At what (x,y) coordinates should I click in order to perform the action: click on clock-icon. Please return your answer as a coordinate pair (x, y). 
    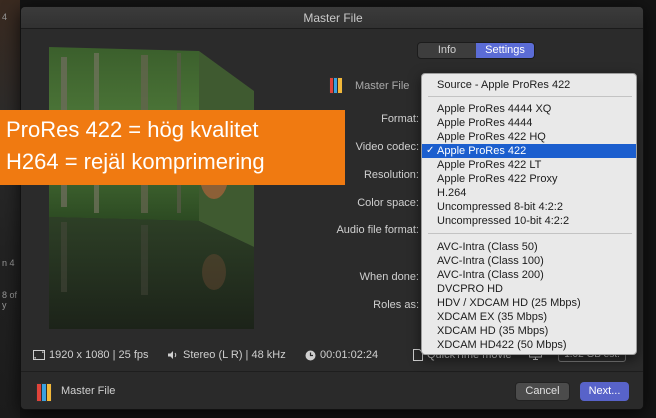
    Looking at the image, I should click on (310, 355).